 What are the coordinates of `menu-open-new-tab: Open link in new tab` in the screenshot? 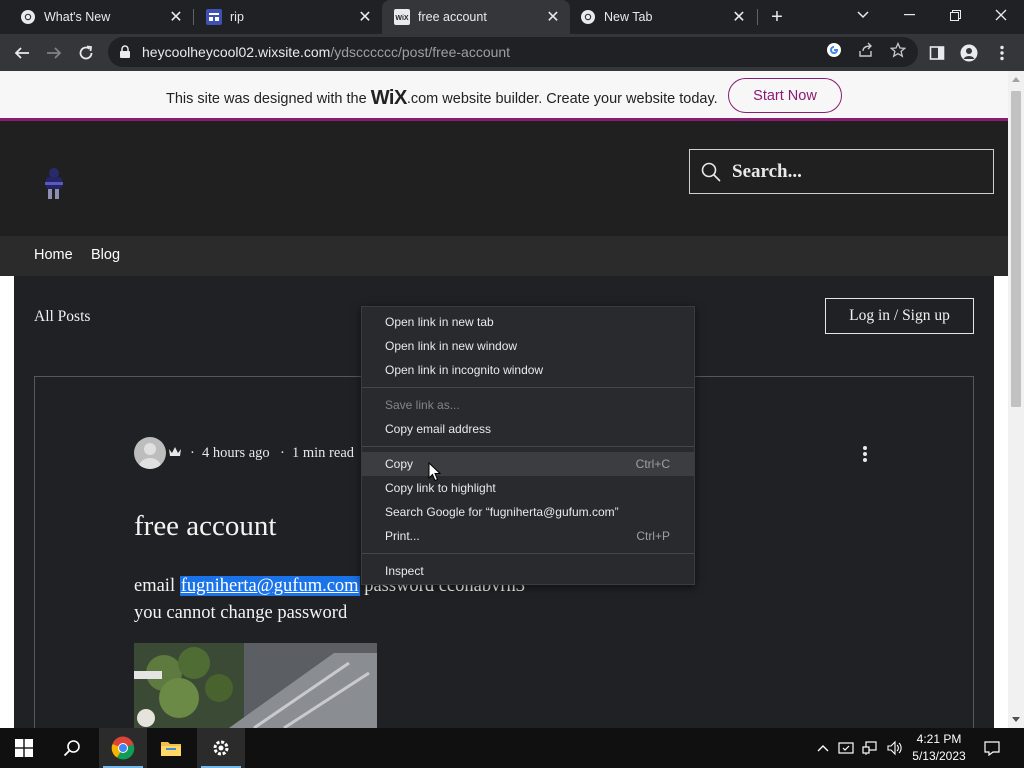 It's located at (528, 322).